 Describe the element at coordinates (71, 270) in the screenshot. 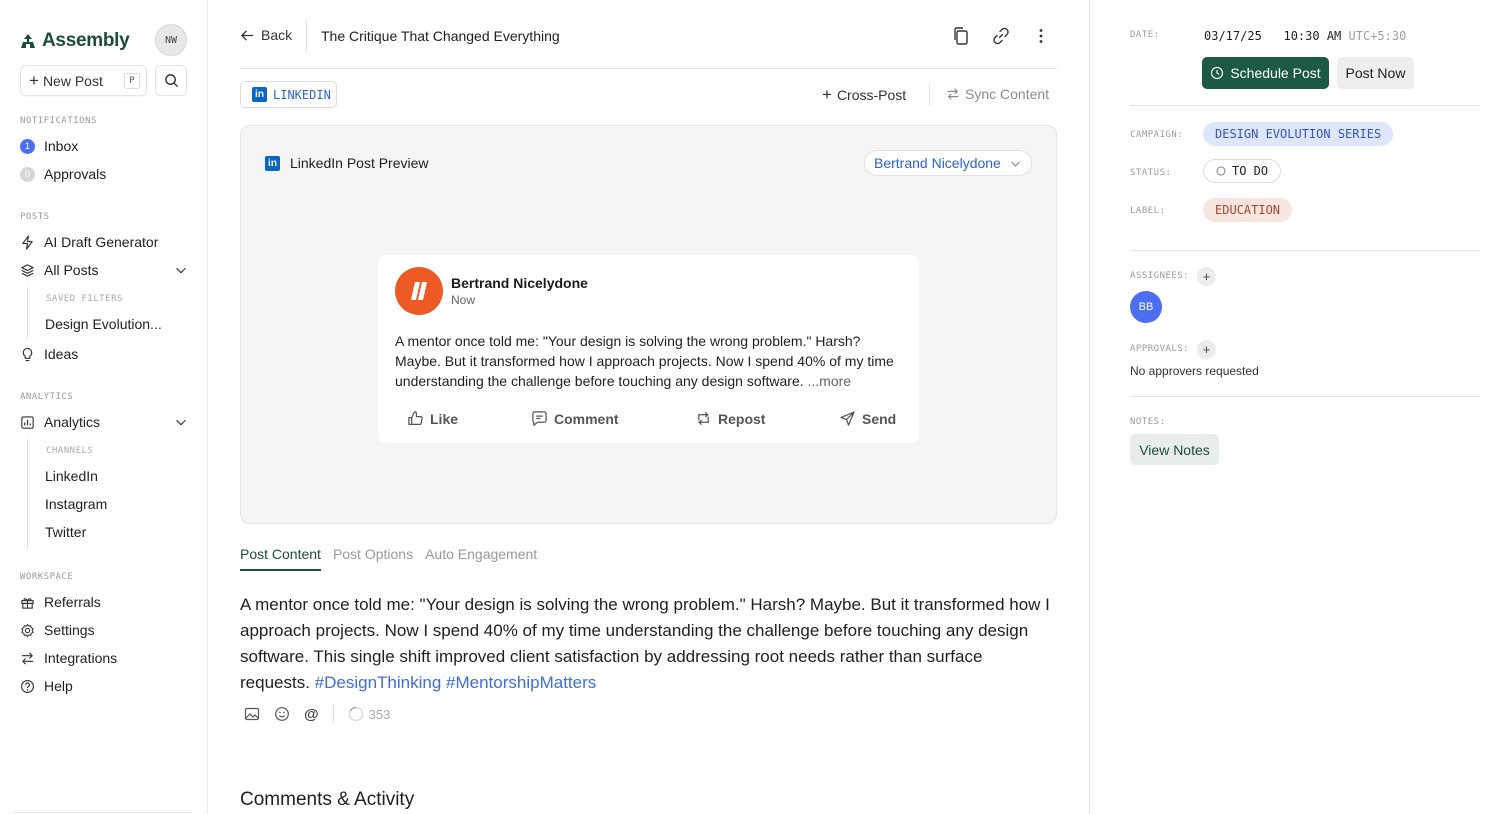

I see `sidebar-item-label: All Posts` at that location.